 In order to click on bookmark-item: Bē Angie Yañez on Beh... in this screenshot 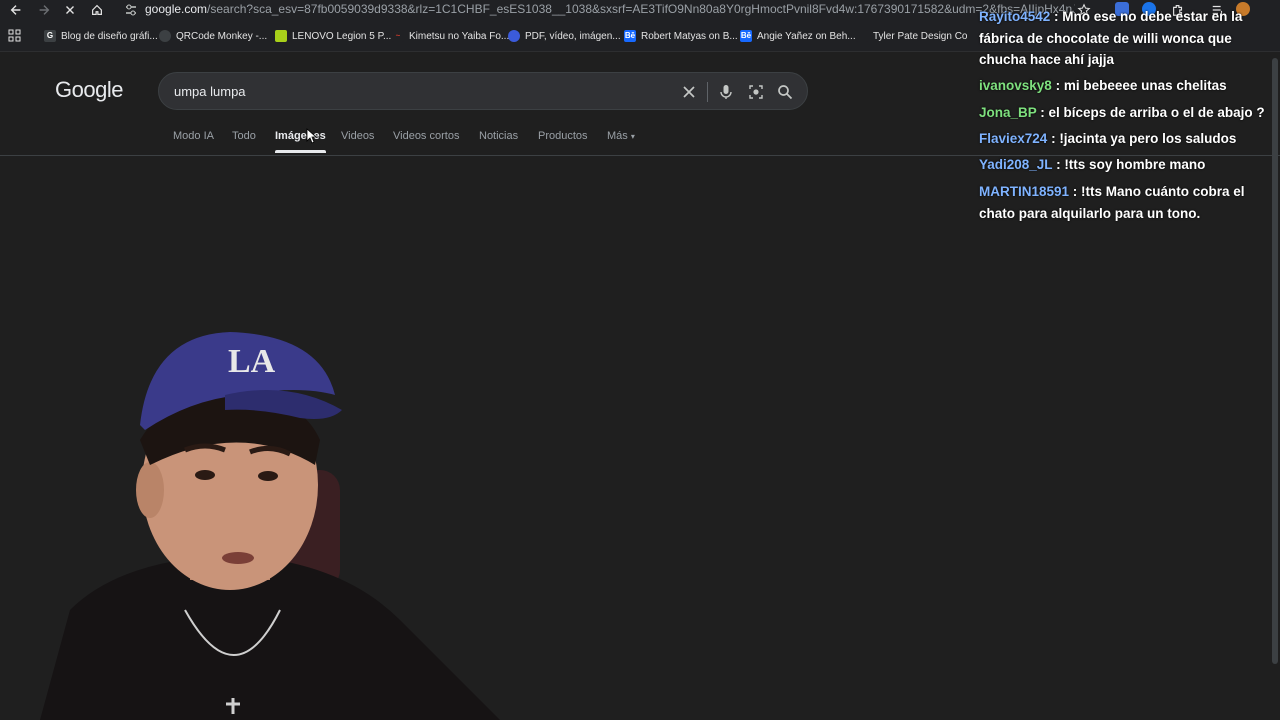, I will do `click(798, 36)`.